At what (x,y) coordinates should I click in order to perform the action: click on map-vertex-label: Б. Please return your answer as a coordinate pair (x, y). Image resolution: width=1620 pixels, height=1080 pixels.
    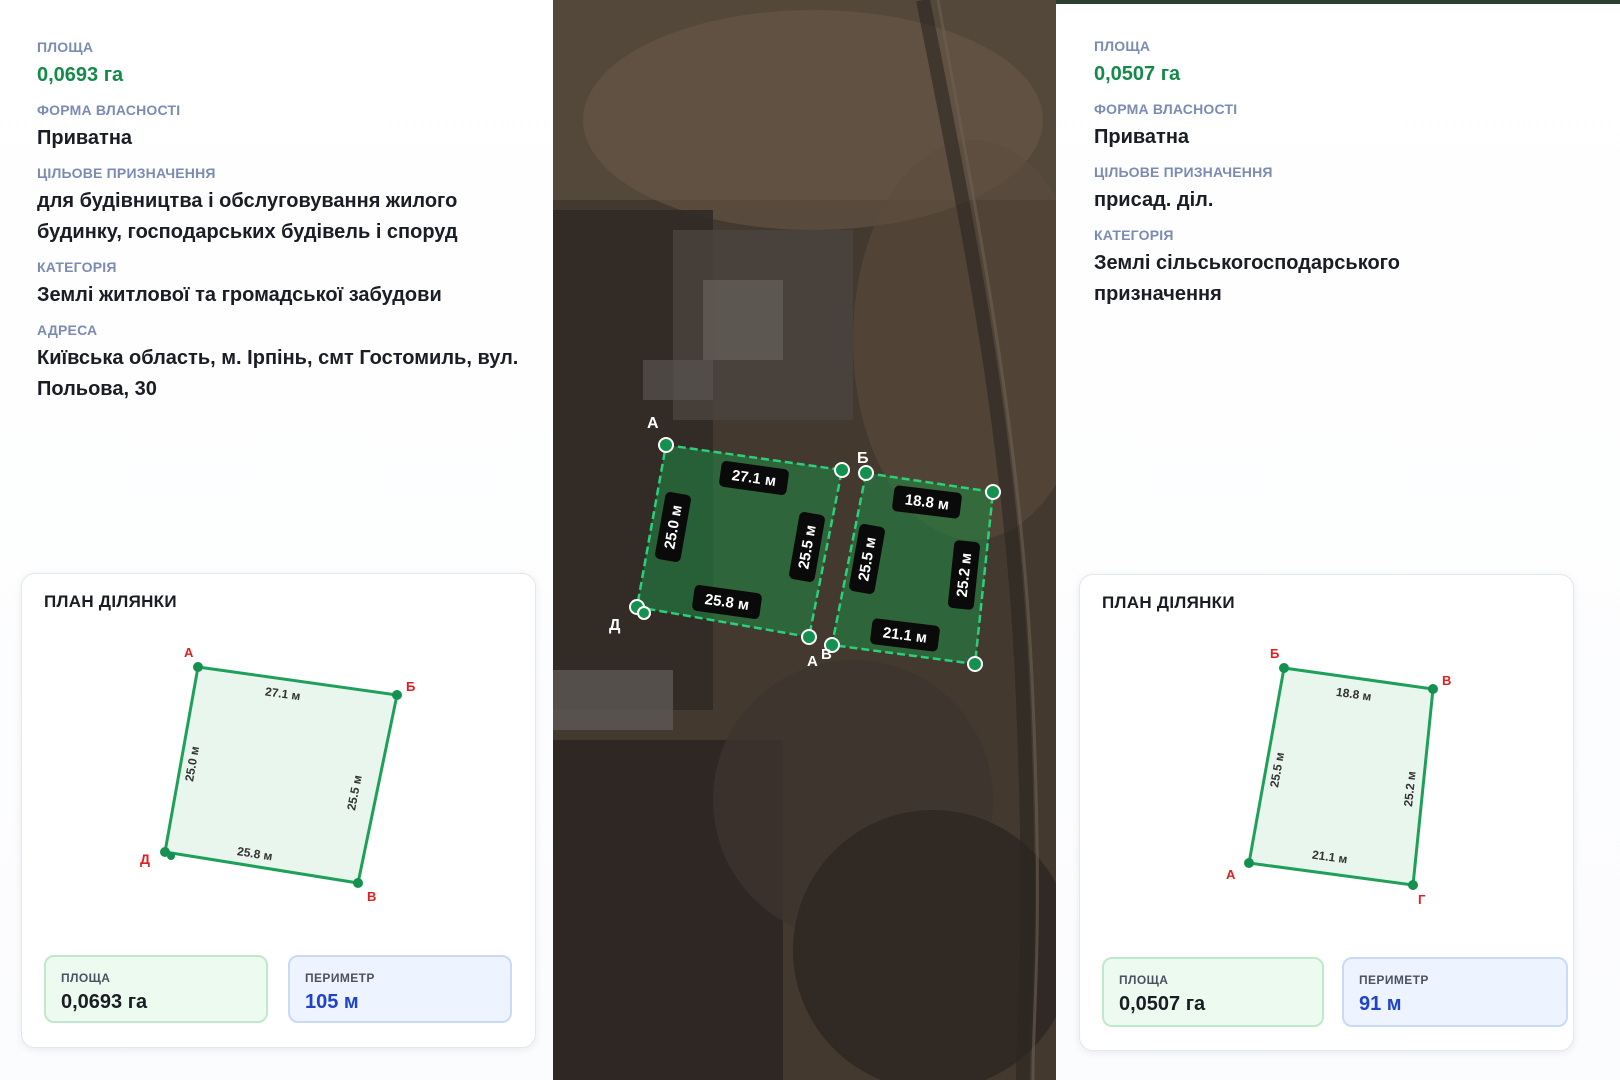
    Looking at the image, I should click on (863, 458).